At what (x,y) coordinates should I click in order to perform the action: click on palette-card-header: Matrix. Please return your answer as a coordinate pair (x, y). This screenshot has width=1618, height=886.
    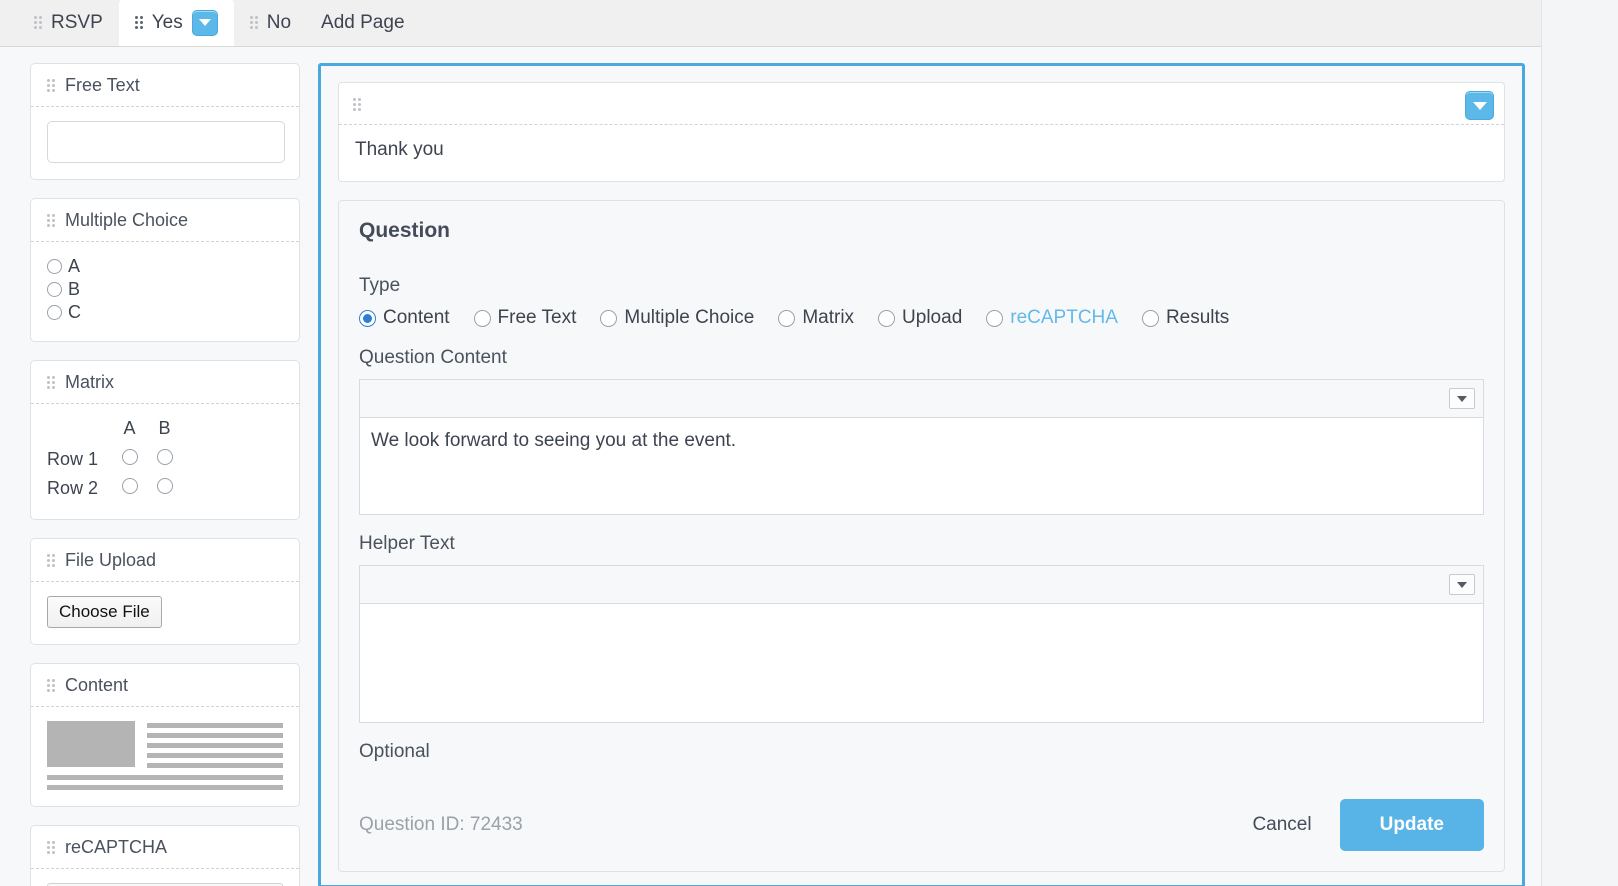
    Looking at the image, I should click on (165, 382).